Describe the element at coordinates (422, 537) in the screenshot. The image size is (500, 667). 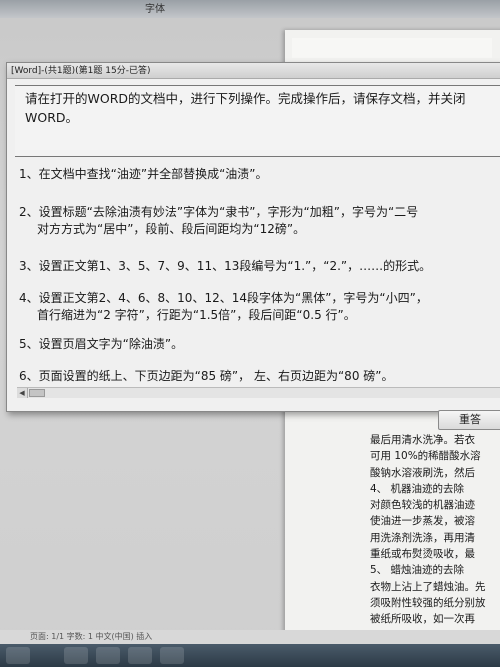
I see `document-line: 用洗涤剂洗涤，再用清` at that location.